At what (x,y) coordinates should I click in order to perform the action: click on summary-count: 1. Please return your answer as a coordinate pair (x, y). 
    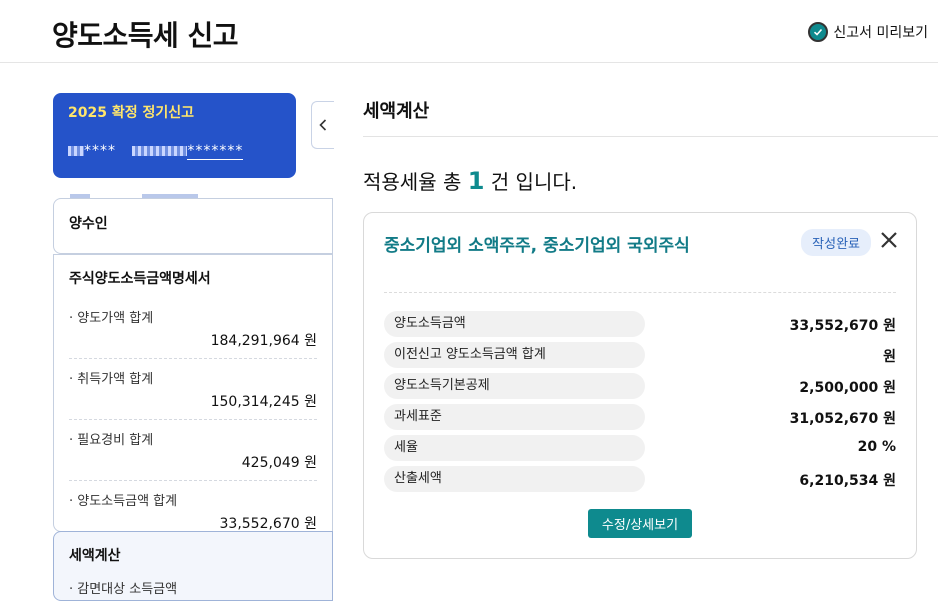
    Looking at the image, I should click on (476, 181).